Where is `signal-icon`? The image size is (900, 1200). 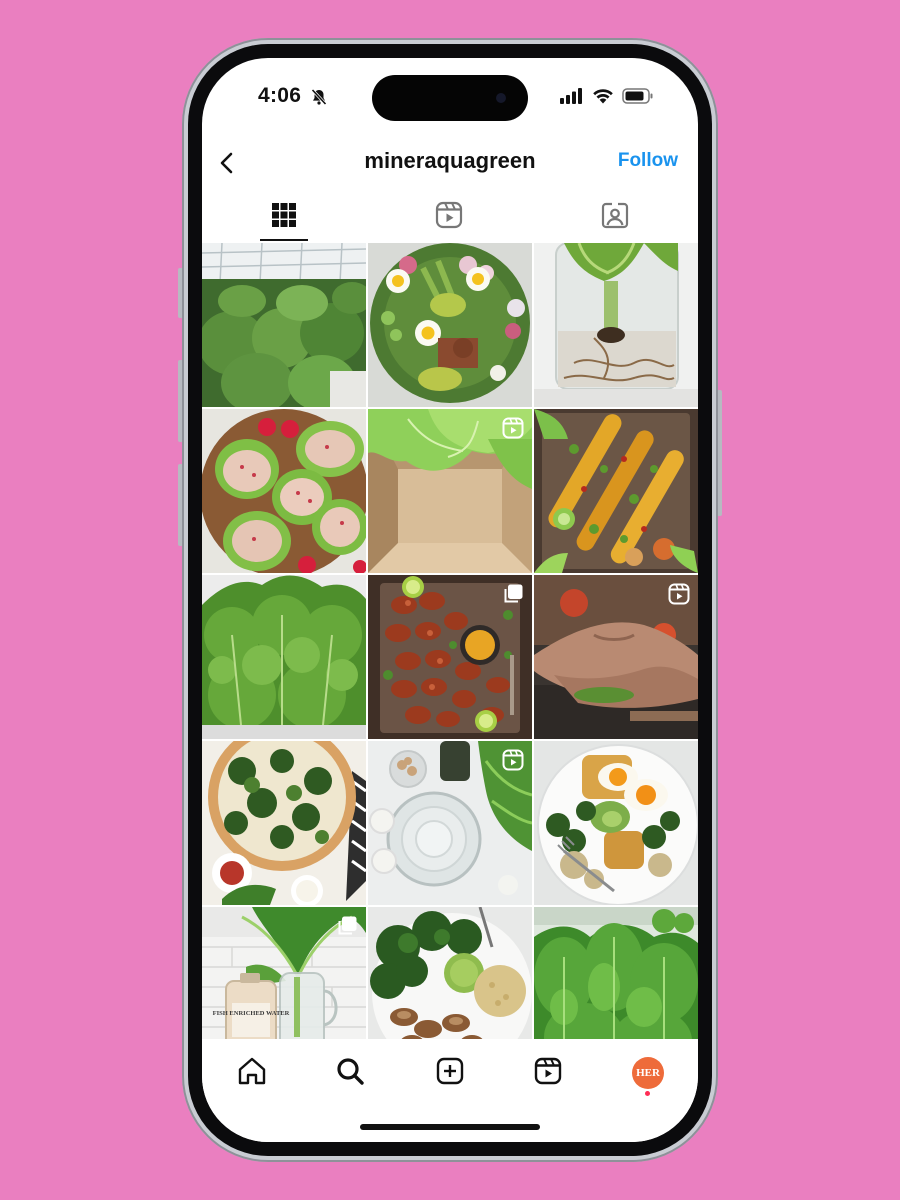
signal-icon is located at coordinates (572, 98).